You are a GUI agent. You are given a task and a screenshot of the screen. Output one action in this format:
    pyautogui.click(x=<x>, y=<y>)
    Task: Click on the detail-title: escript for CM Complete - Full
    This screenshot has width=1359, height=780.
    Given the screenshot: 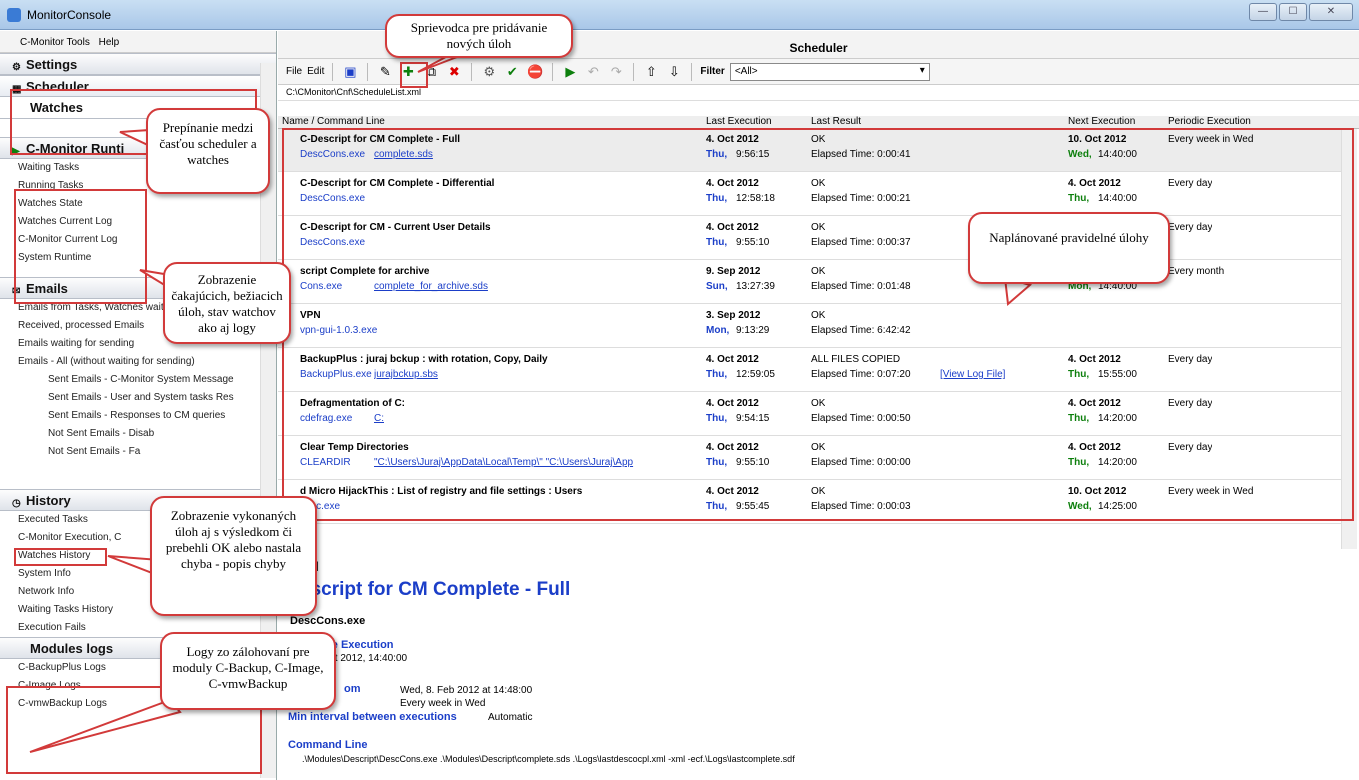 What is the action you would take?
    pyautogui.click(x=435, y=589)
    